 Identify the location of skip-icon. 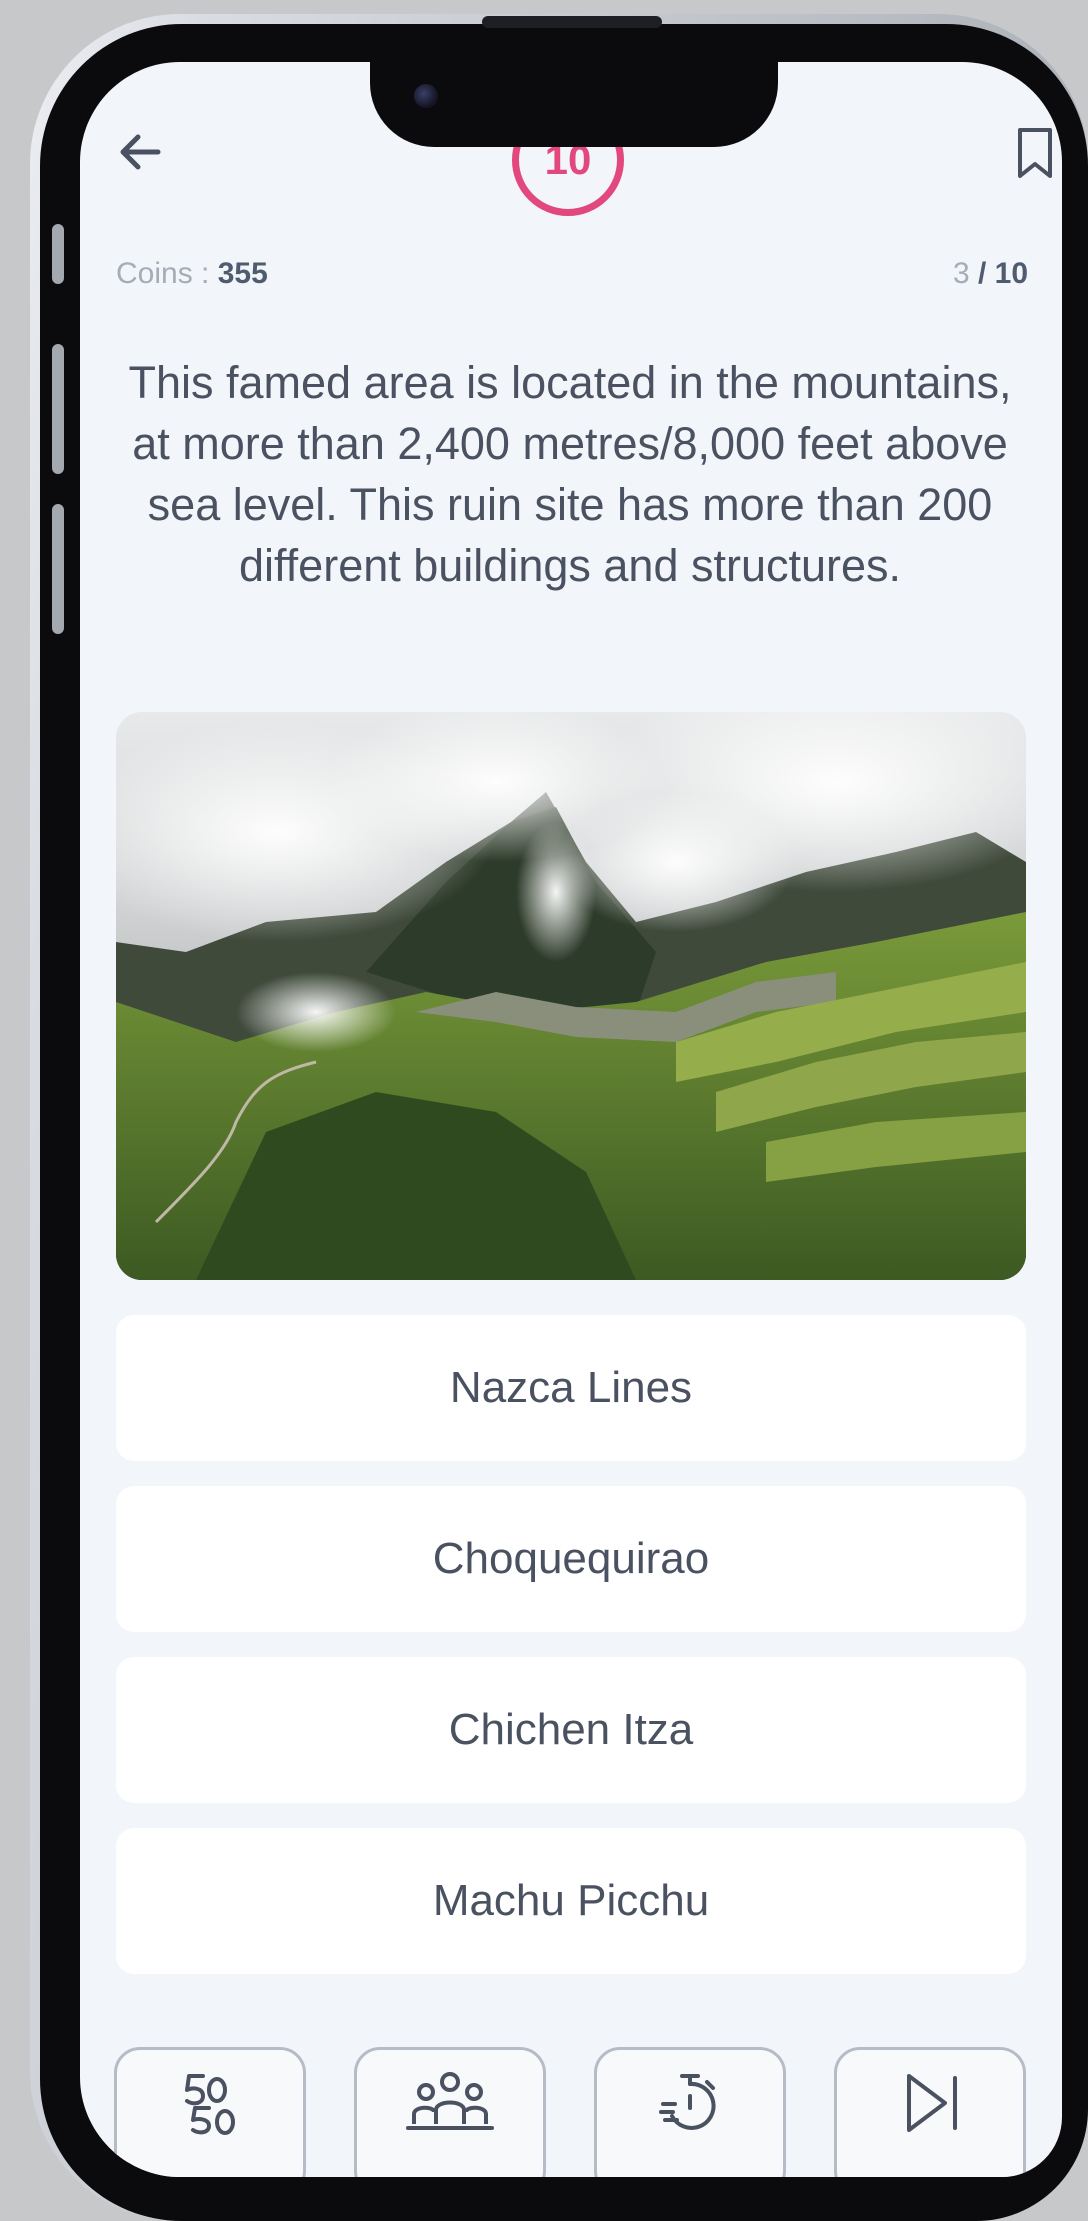
(932, 2103).